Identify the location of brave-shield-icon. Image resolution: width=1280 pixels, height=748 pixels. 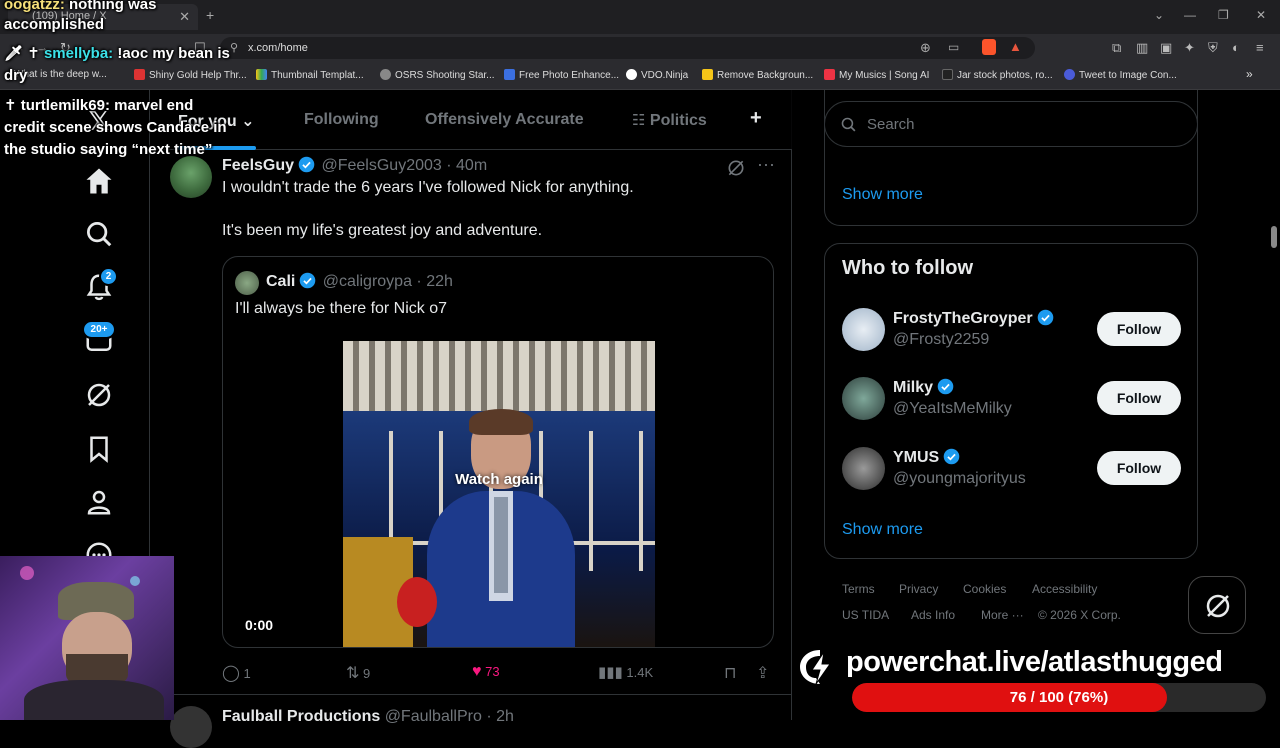
(989, 47).